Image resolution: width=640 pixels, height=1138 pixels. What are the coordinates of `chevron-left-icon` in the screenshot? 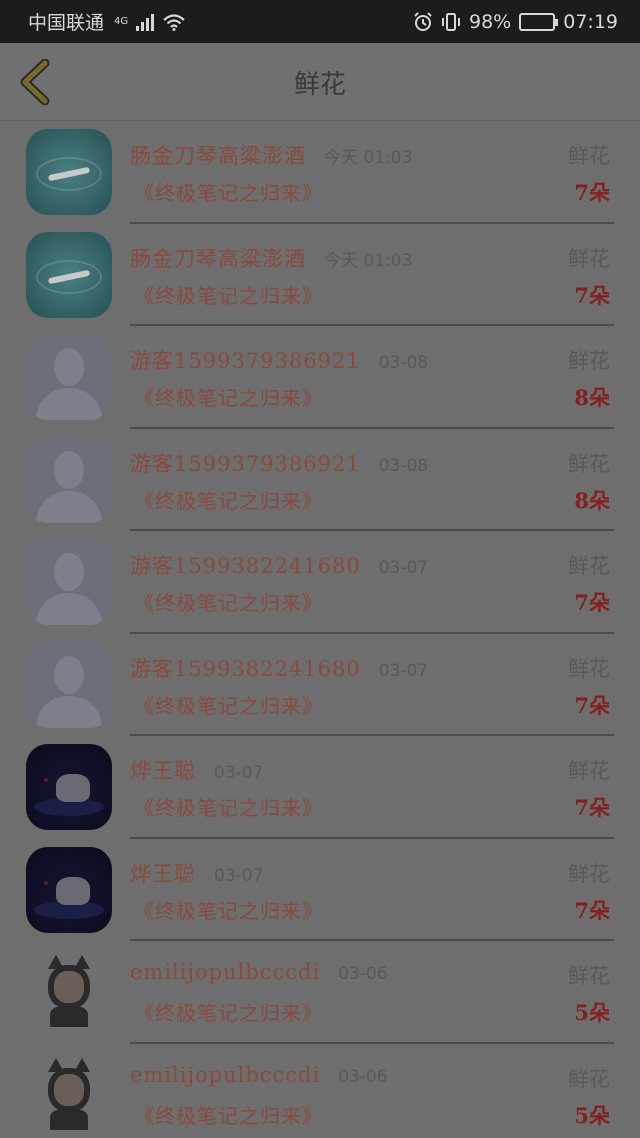 It's located at (35, 82).